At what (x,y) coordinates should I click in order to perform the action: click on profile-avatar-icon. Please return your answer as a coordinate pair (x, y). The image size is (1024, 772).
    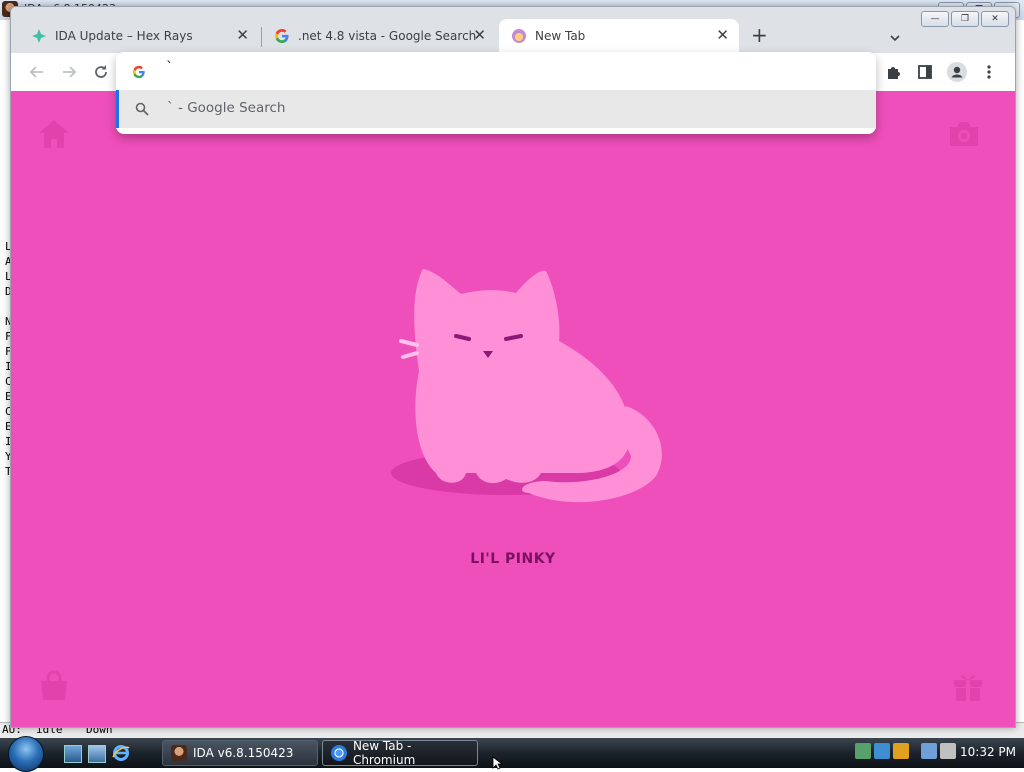
    Looking at the image, I should click on (957, 72).